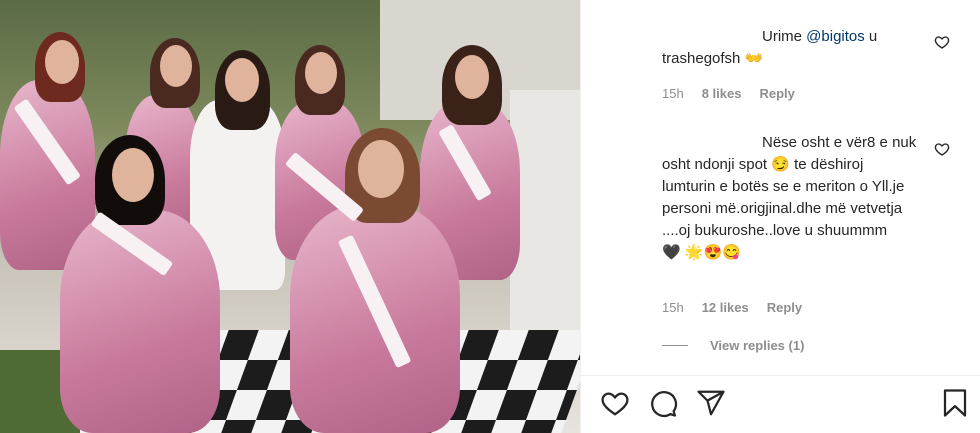 The image size is (980, 433). I want to click on replies-line, so click(675, 345).